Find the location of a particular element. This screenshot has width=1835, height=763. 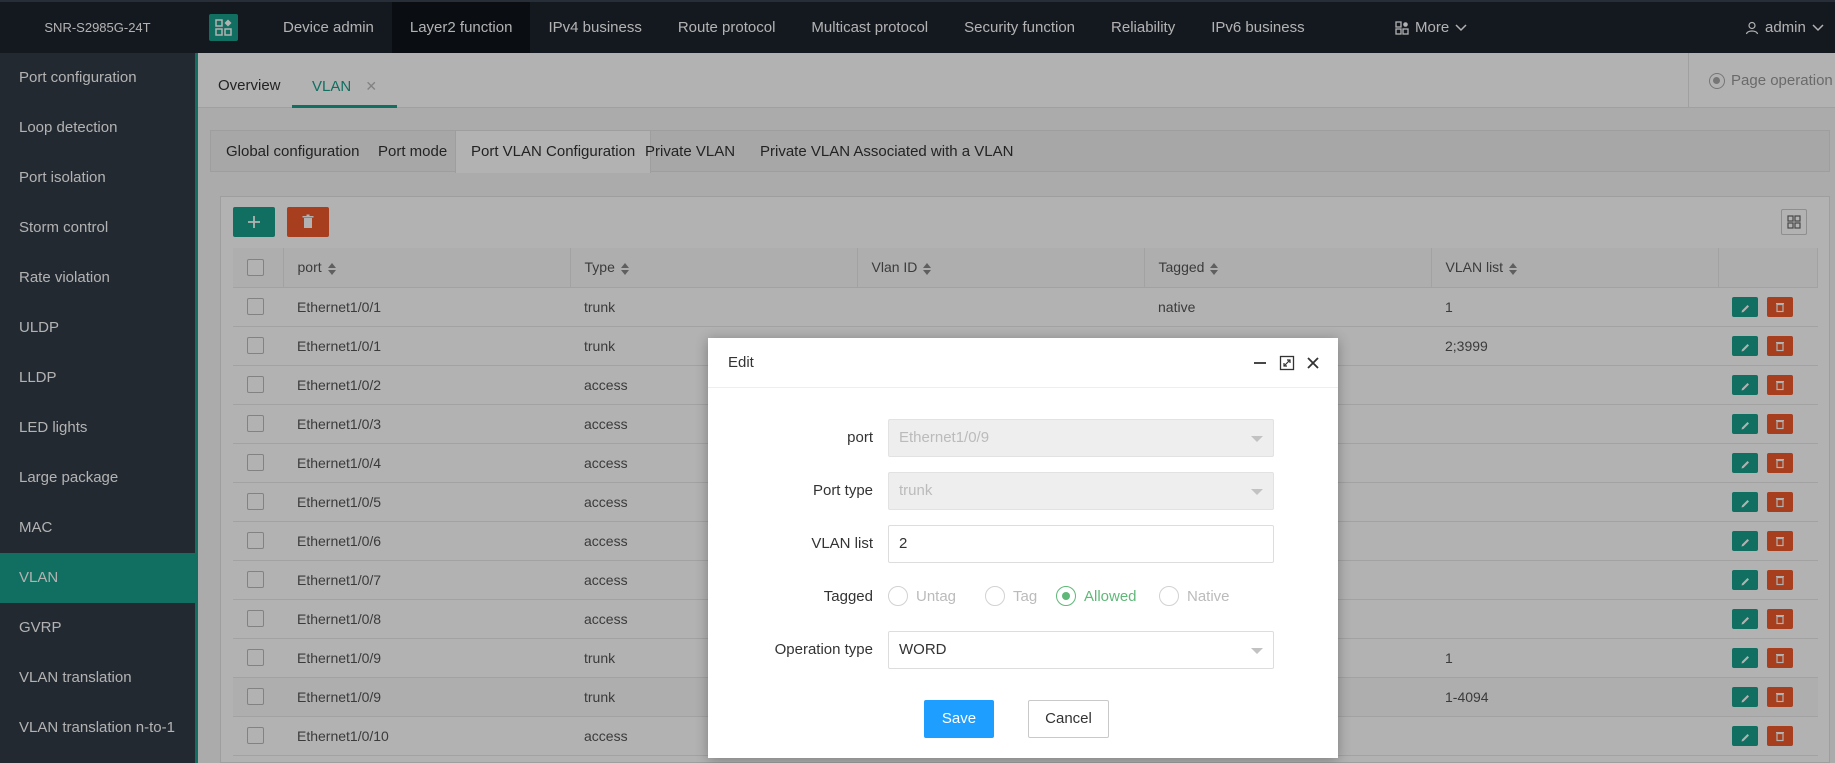

radio-untag: Untag is located at coordinates (922, 596).